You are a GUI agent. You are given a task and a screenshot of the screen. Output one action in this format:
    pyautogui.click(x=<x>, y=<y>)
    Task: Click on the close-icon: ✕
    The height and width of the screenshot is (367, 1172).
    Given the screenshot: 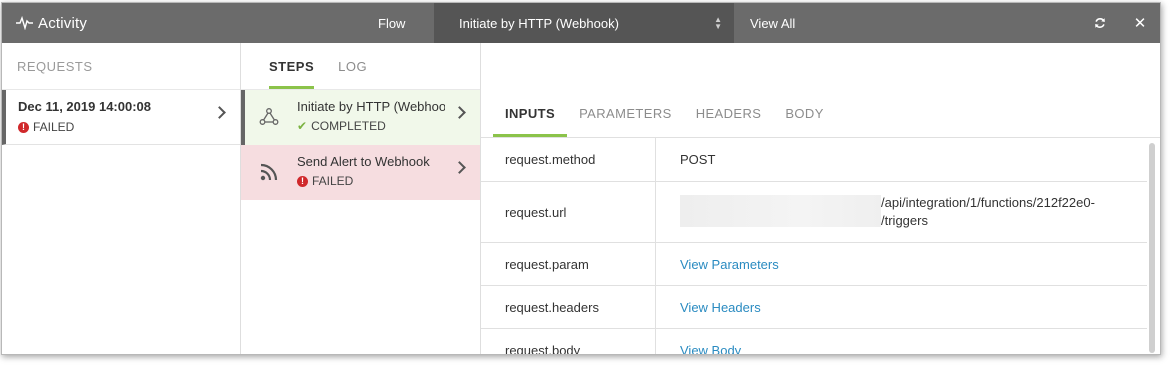 What is the action you would take?
    pyautogui.click(x=1140, y=23)
    